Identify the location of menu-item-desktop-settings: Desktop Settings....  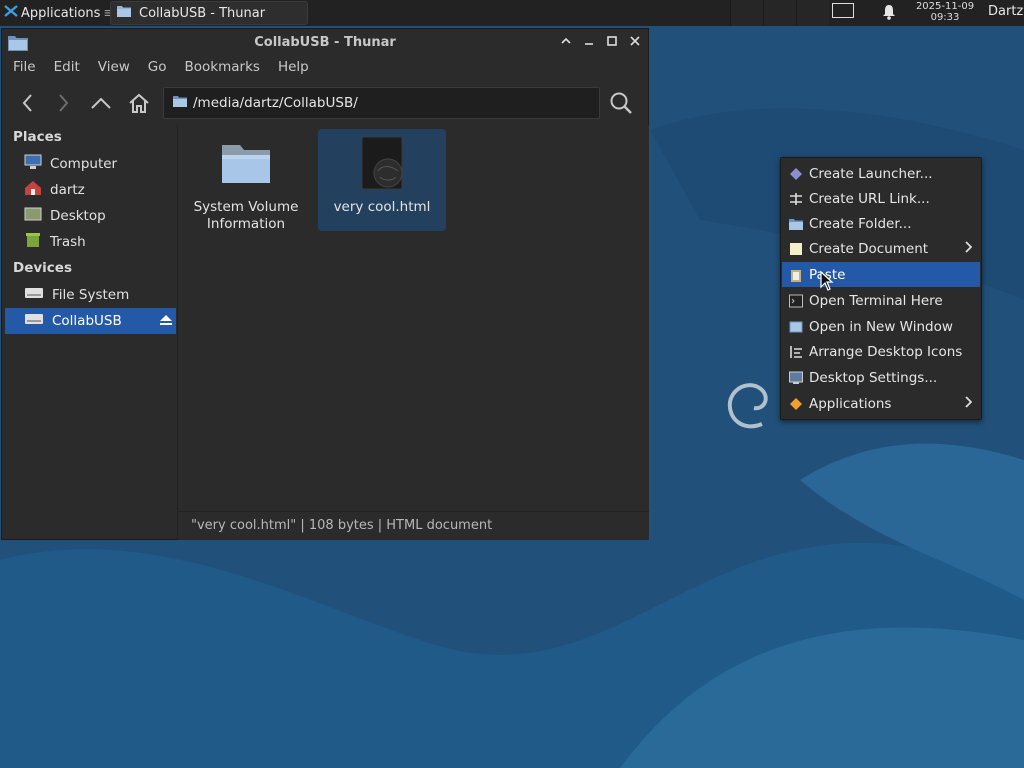
(881, 377).